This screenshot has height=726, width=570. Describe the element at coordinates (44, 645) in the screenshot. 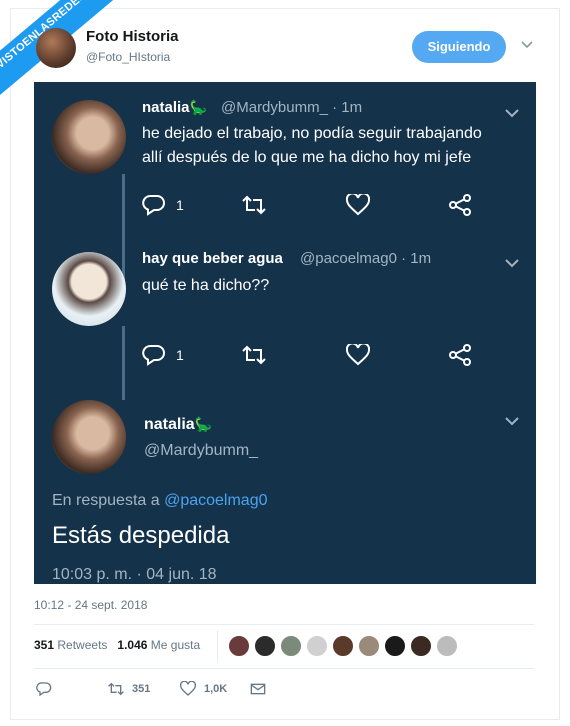

I see `retweets-count: 351` at that location.